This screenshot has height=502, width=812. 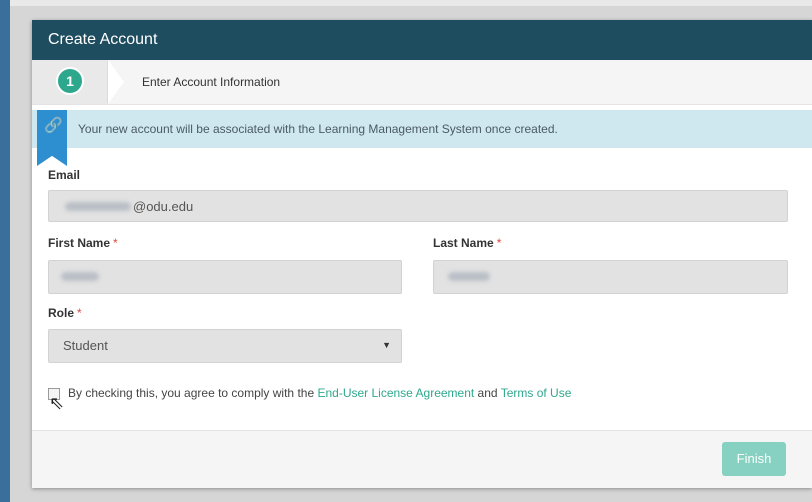 What do you see at coordinates (536, 393) in the screenshot?
I see `terms-link: Terms of Use` at bounding box center [536, 393].